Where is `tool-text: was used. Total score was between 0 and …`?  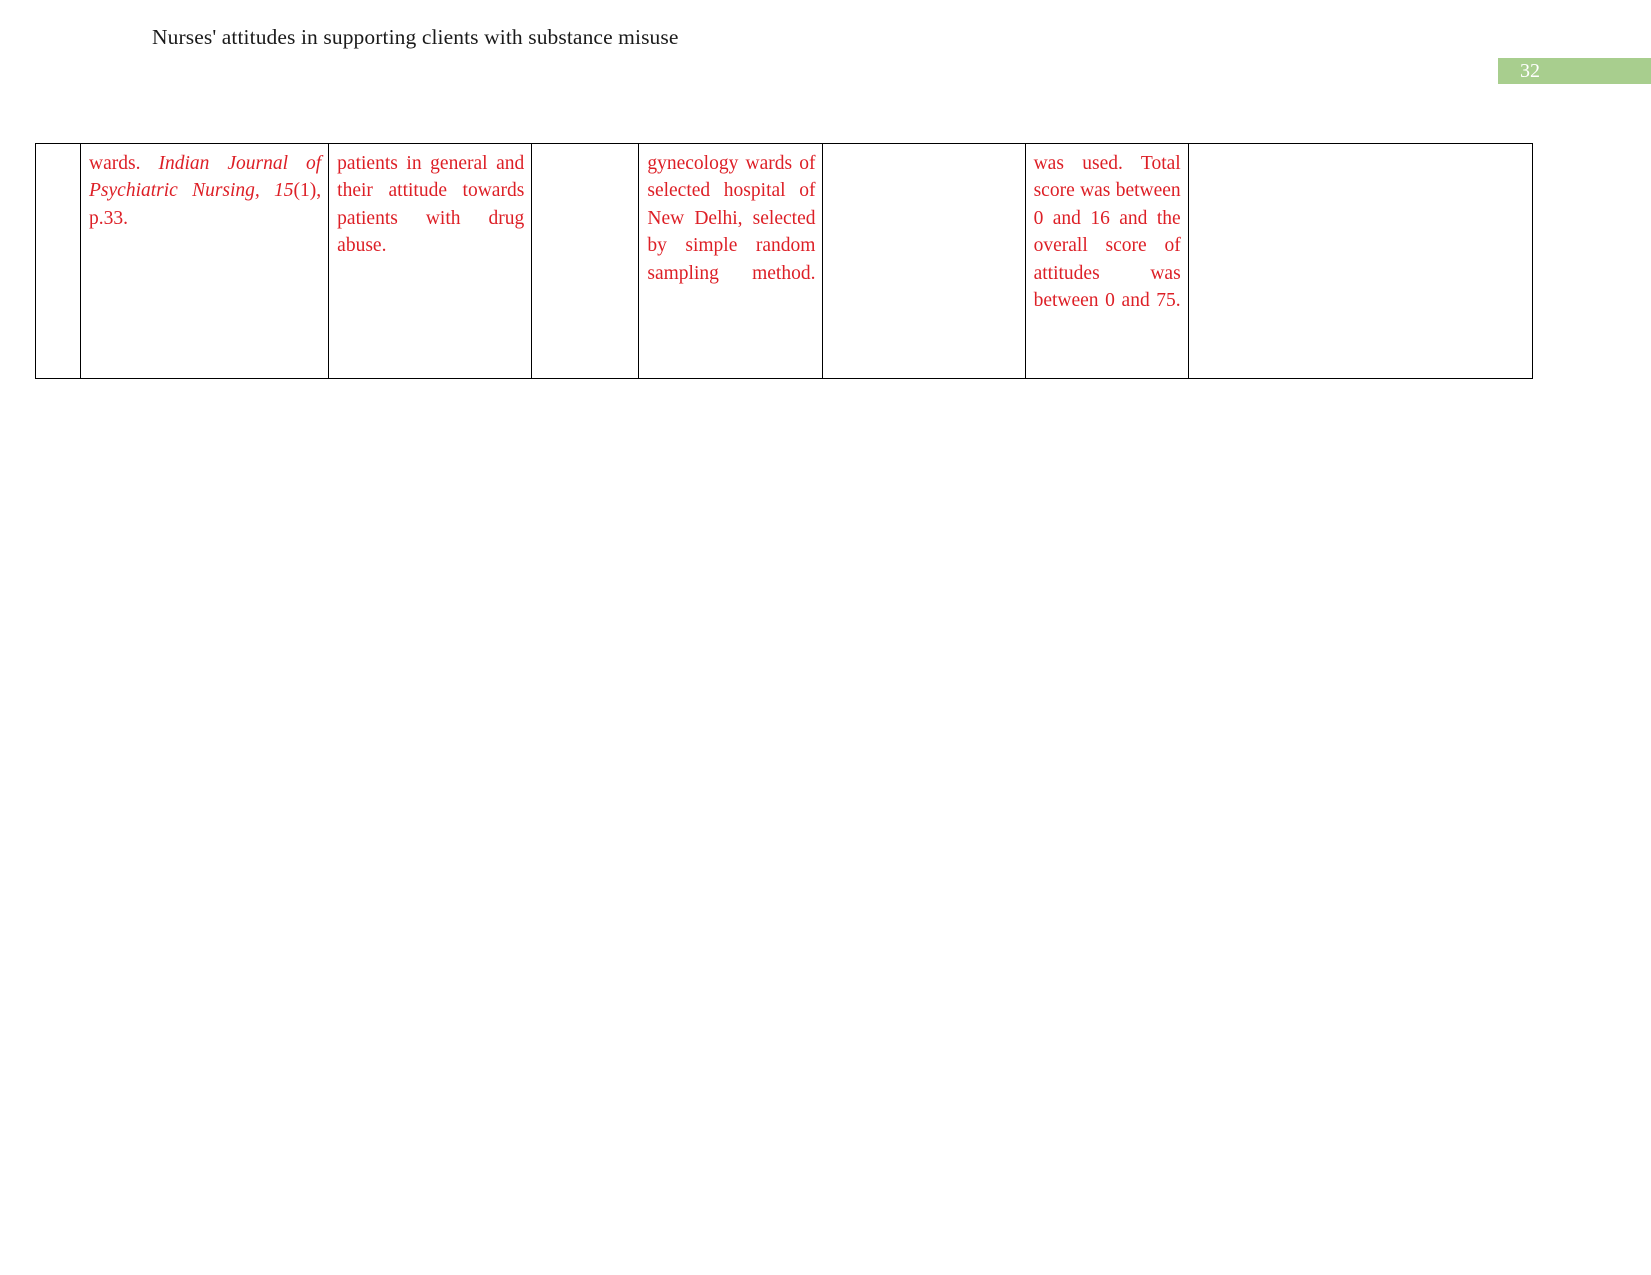
tool-text: was used. Total score was between 0 and … is located at coordinates (1107, 232).